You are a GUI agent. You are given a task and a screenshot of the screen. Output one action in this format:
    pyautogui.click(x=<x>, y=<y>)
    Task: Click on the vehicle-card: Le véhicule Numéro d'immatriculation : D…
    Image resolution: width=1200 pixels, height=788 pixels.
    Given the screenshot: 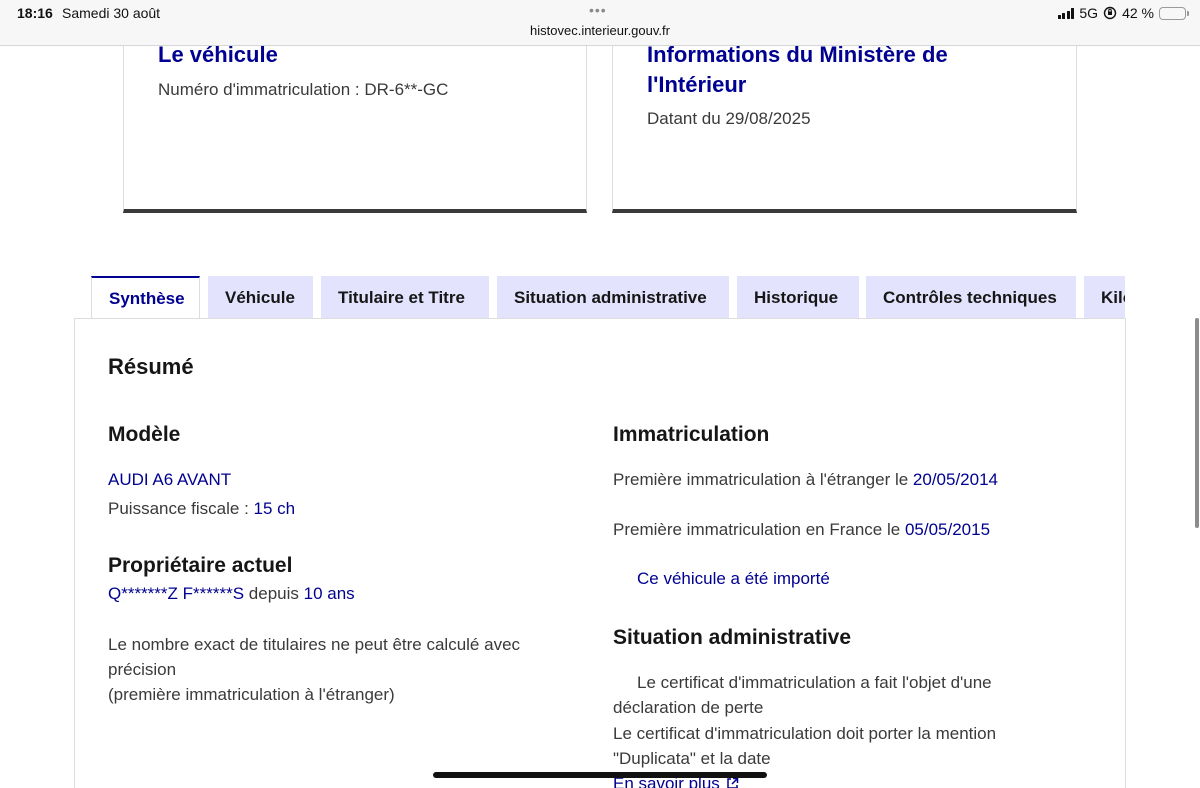 What is the action you would take?
    pyautogui.click(x=355, y=127)
    